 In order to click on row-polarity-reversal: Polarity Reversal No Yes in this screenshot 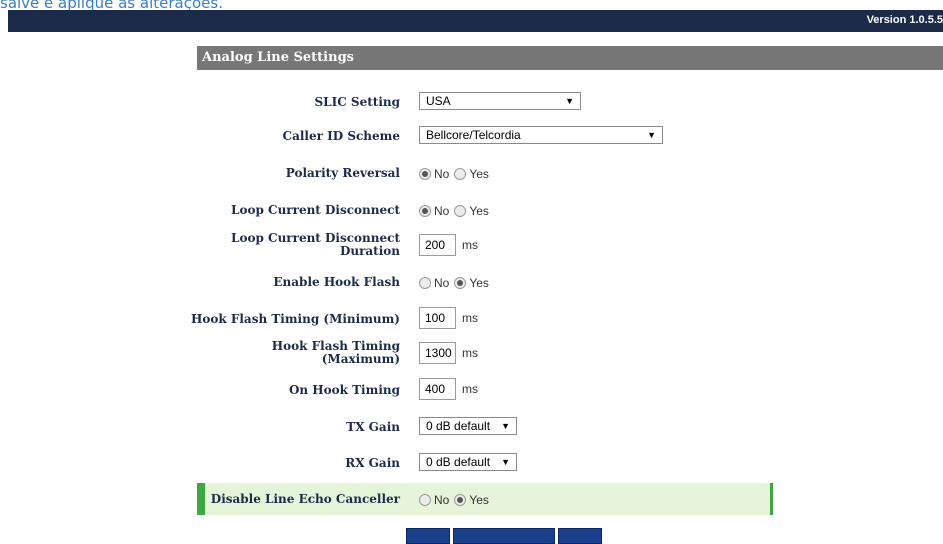, I will do `click(485, 174)`.